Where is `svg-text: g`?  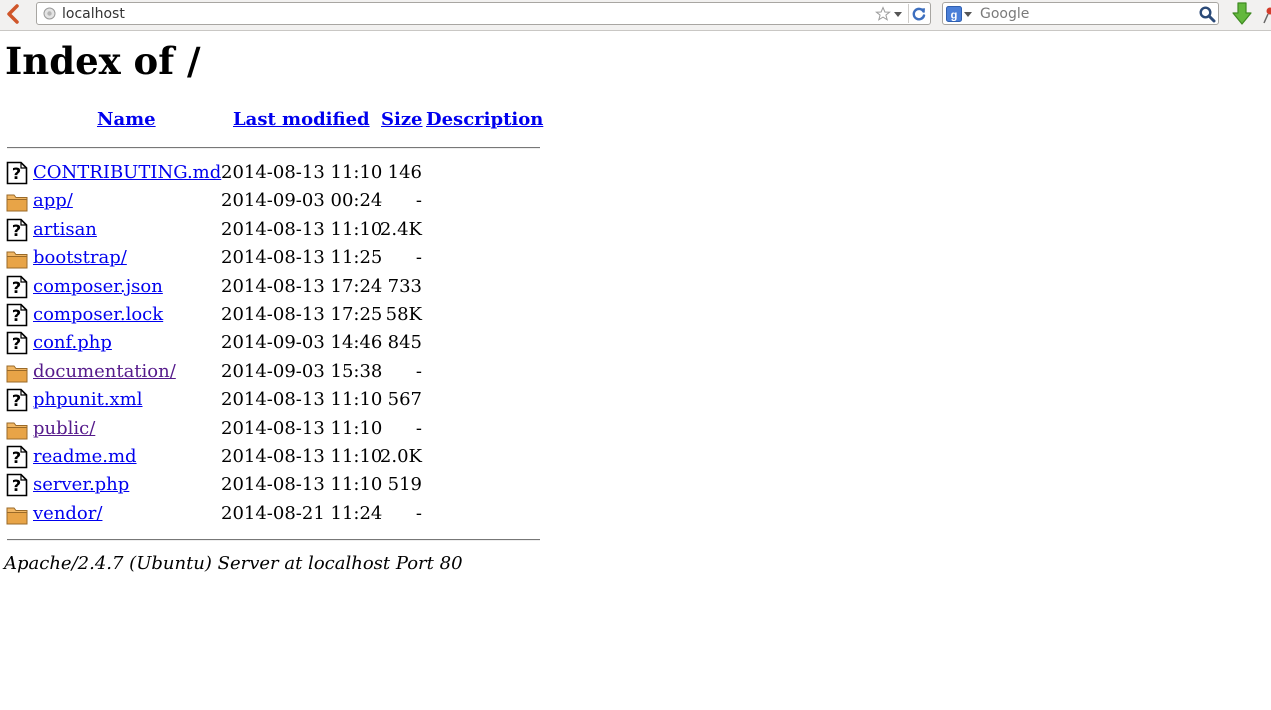 svg-text: g is located at coordinates (954, 15).